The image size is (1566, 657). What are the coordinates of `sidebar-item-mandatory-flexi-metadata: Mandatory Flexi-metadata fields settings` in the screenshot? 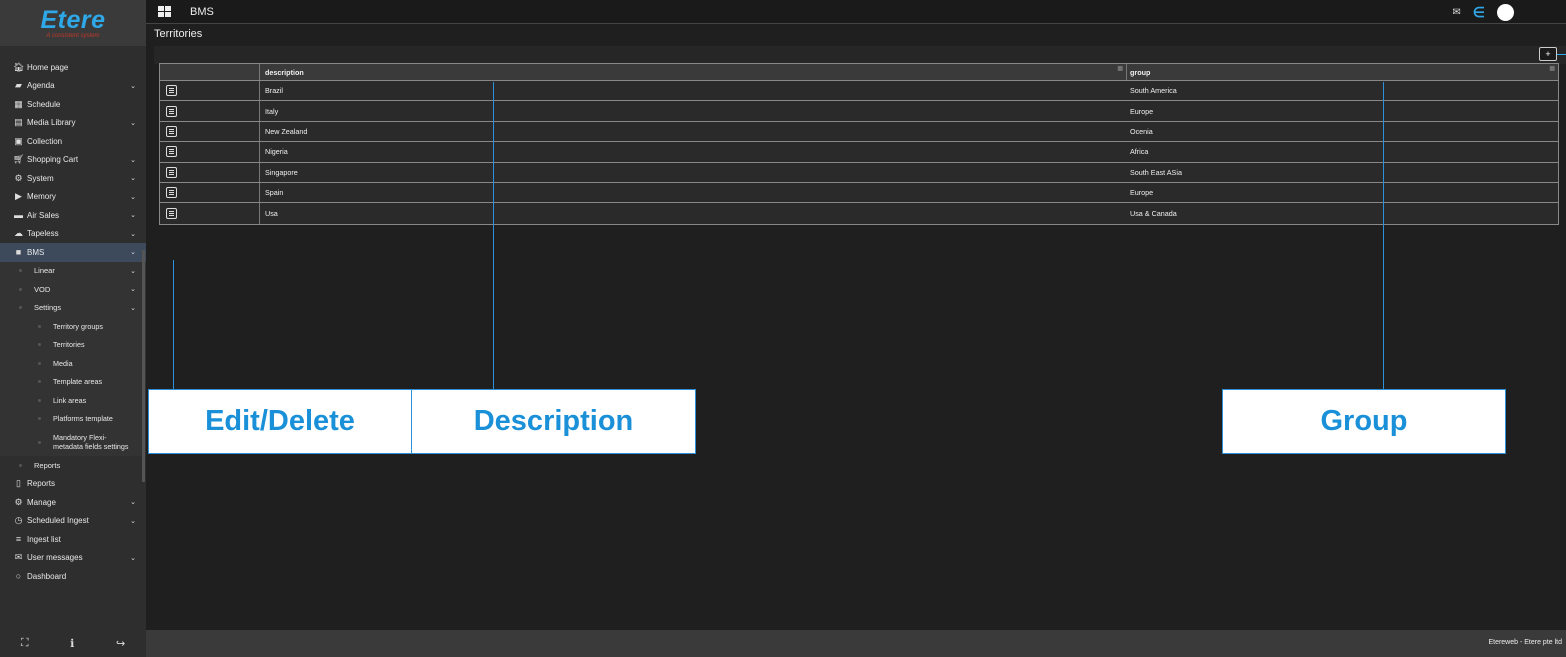 It's located at (73, 442).